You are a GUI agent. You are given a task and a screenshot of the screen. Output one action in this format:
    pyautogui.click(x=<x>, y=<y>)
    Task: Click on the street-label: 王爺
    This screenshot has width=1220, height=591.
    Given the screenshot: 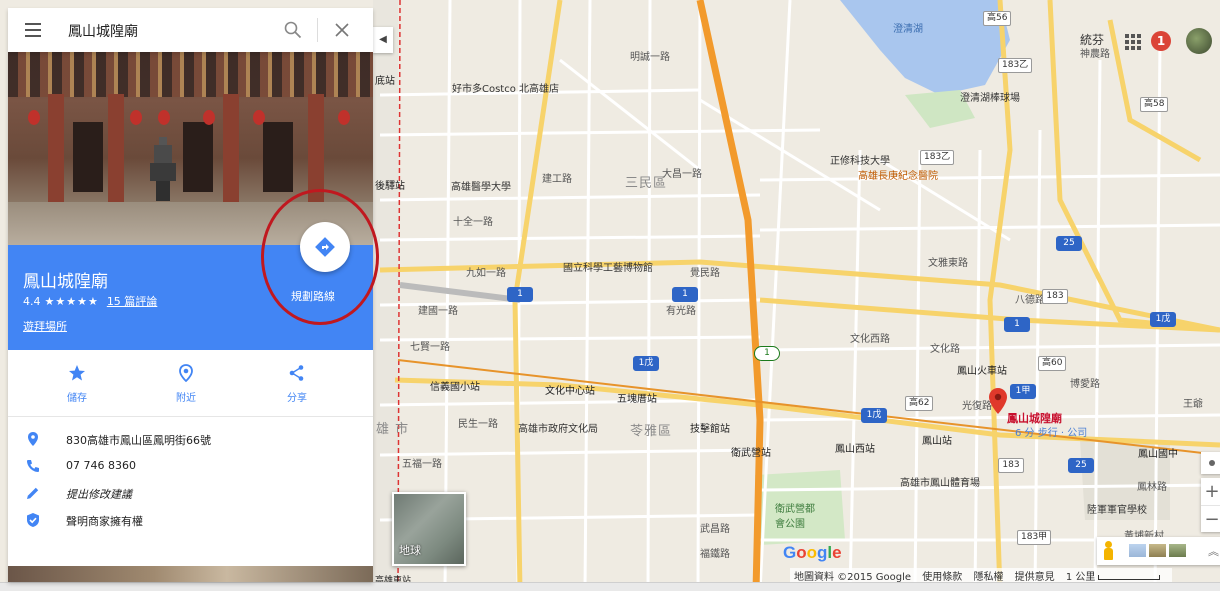 What is the action you would take?
    pyautogui.click(x=1193, y=404)
    